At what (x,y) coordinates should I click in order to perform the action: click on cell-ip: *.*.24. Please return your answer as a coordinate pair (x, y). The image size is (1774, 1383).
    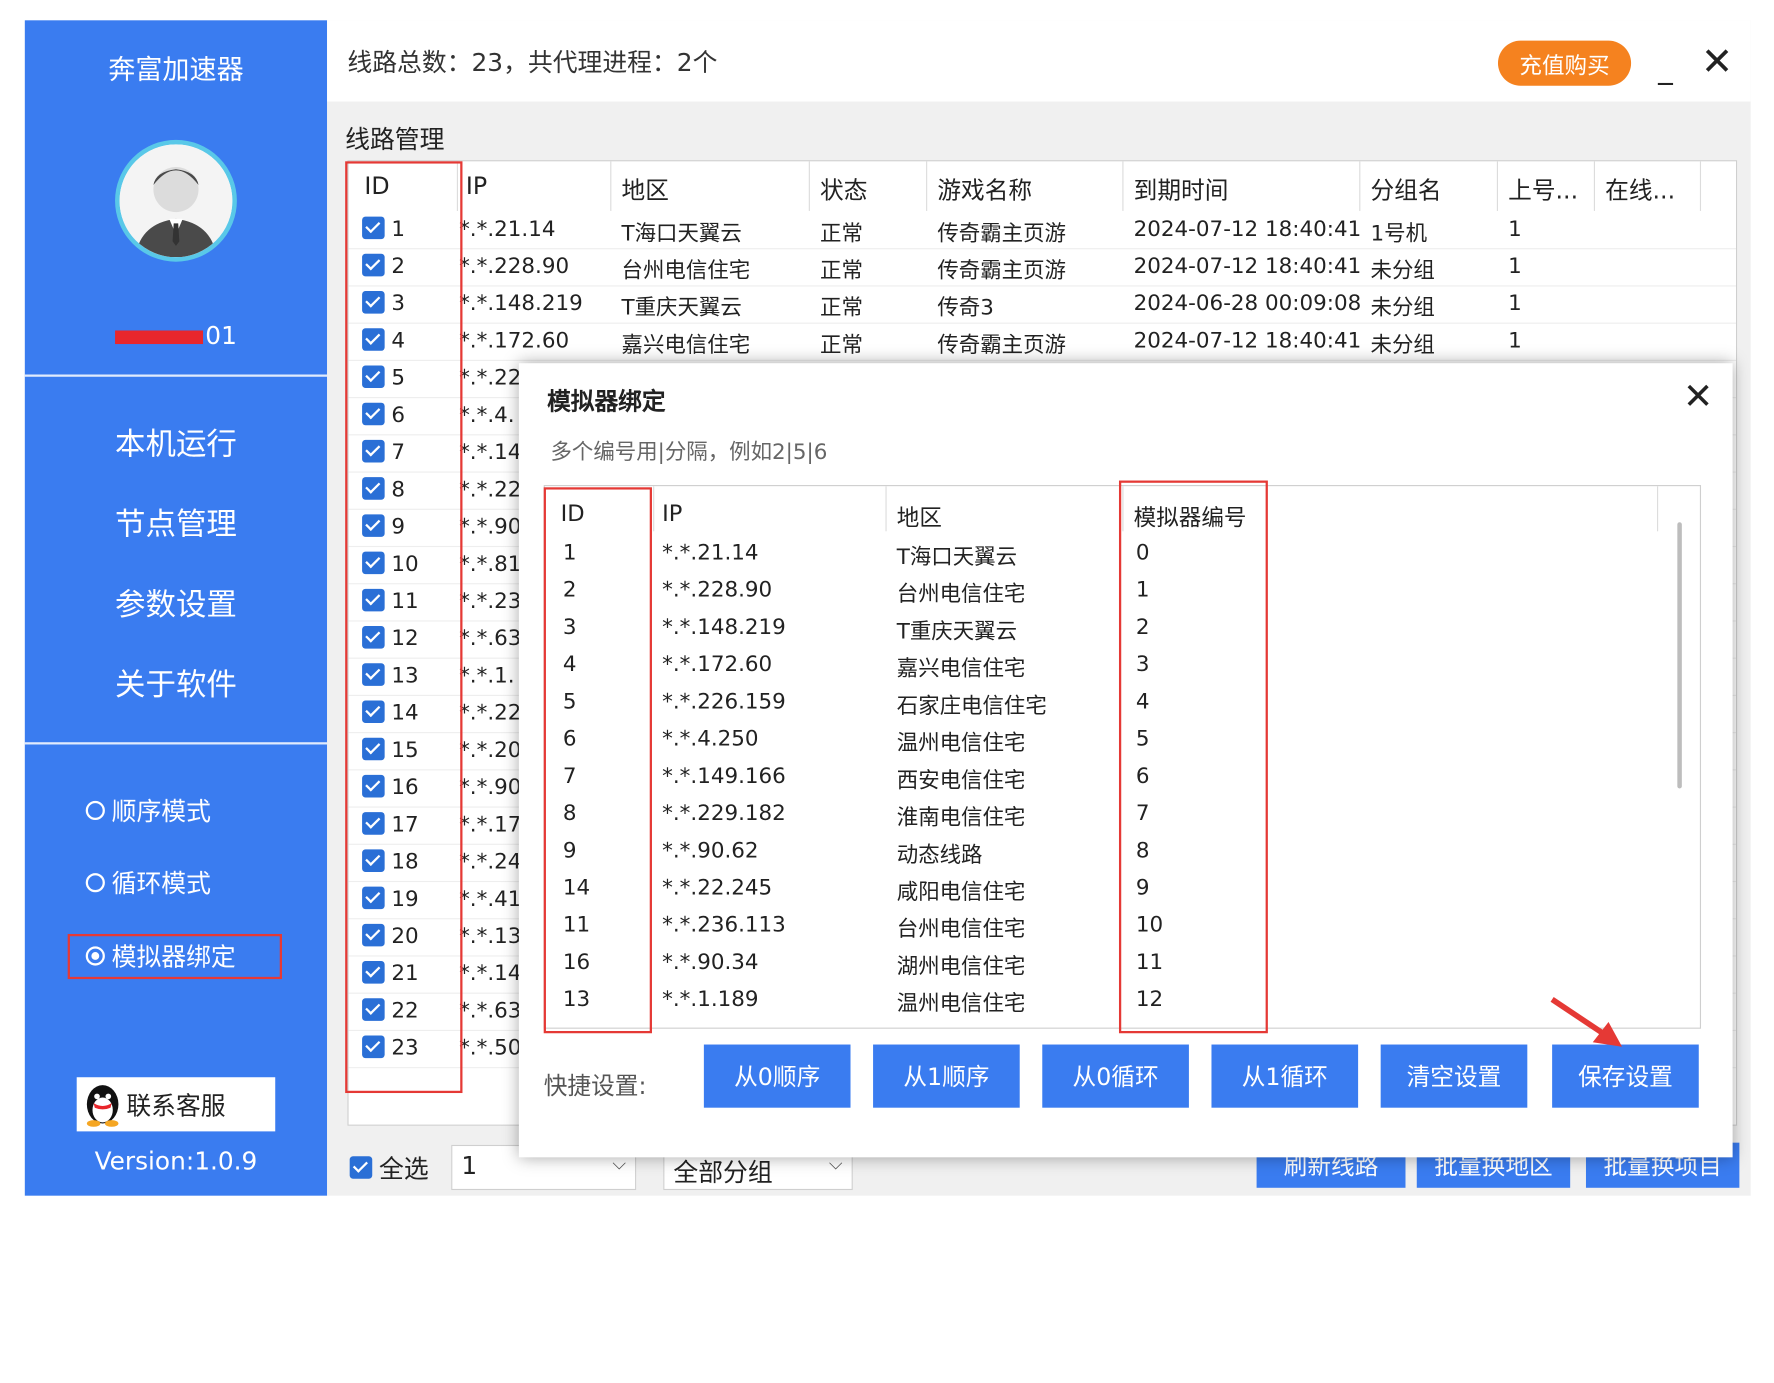
    Looking at the image, I should click on (490, 862).